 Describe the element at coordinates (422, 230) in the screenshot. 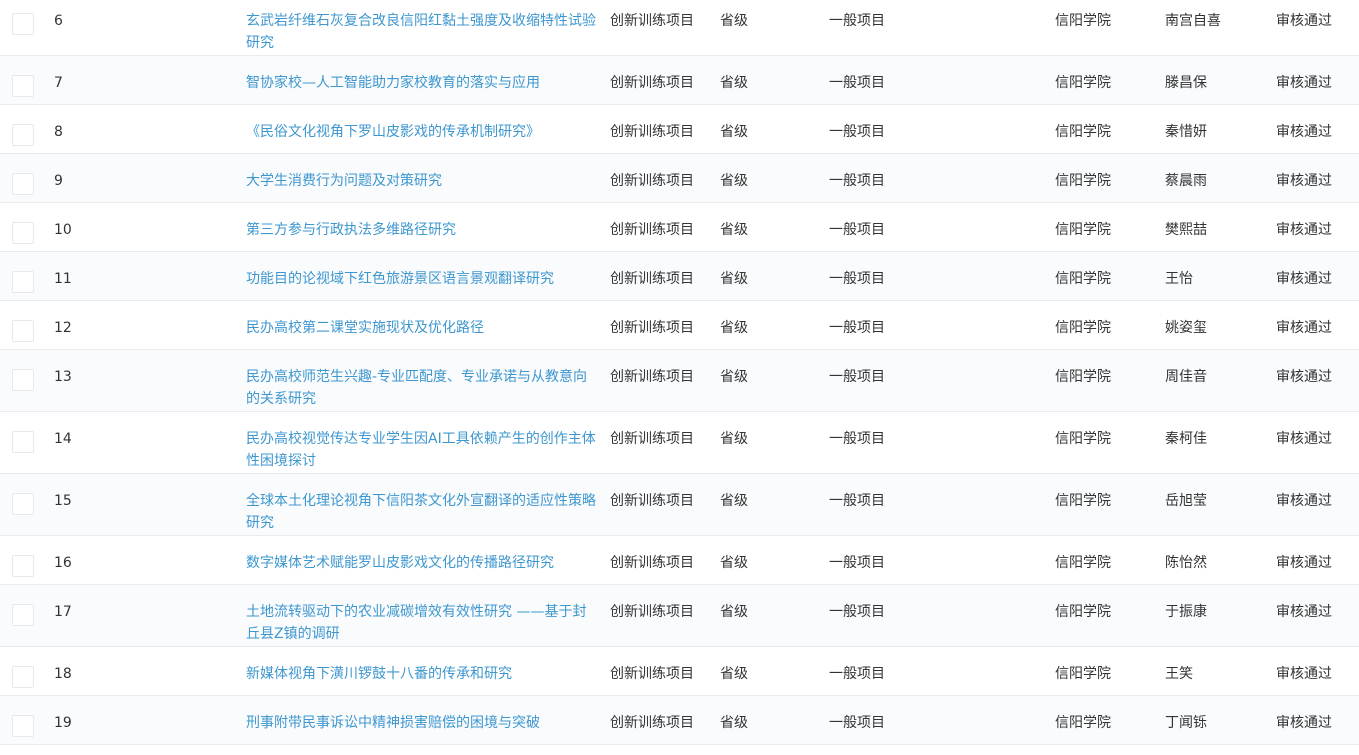

I see `project-name-link: 第三方参与行政执法多维路径研究` at that location.